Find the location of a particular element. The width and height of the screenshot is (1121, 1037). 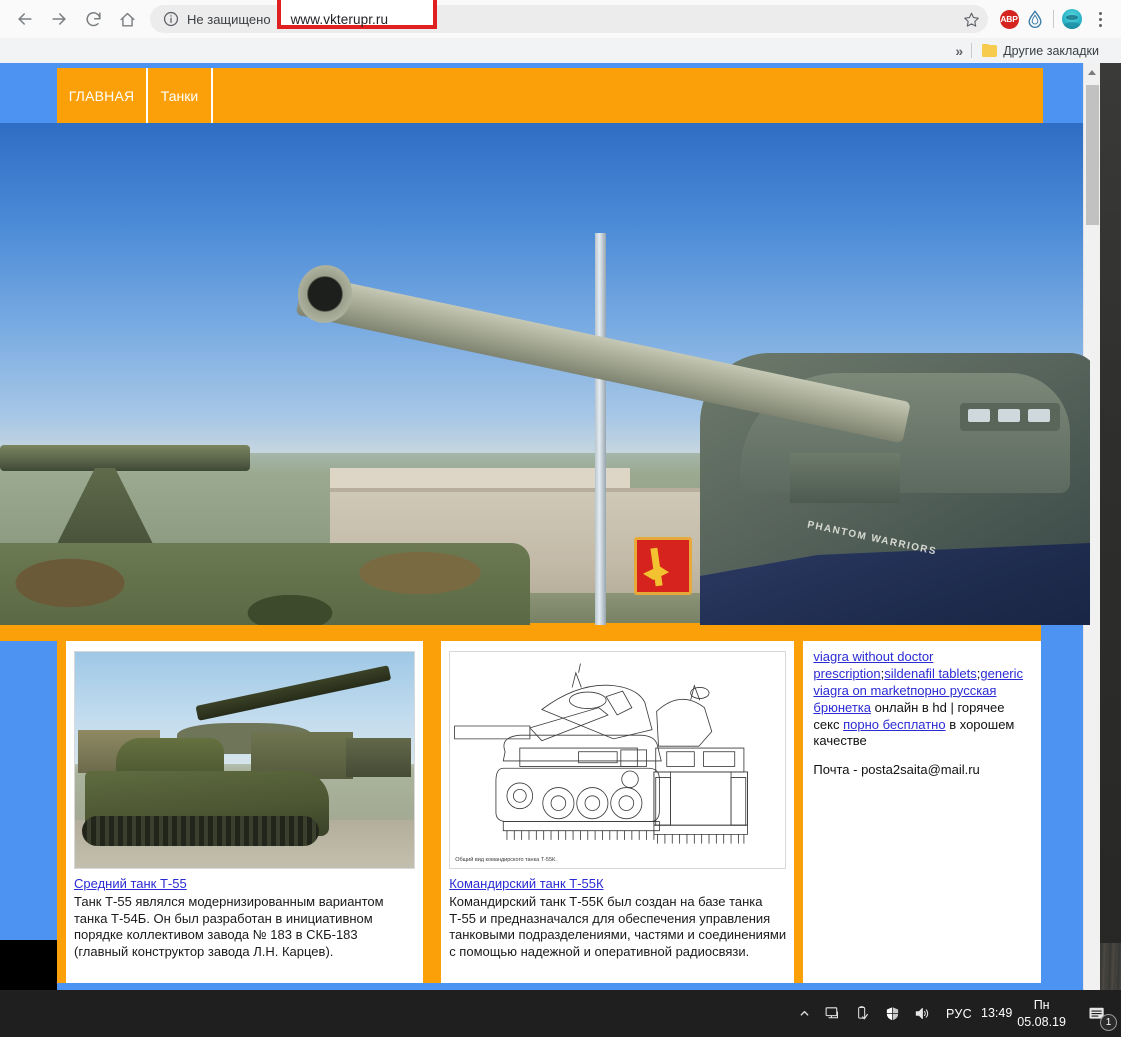

adblock-plus-extension-icon: ABP is located at coordinates (1009, 19).